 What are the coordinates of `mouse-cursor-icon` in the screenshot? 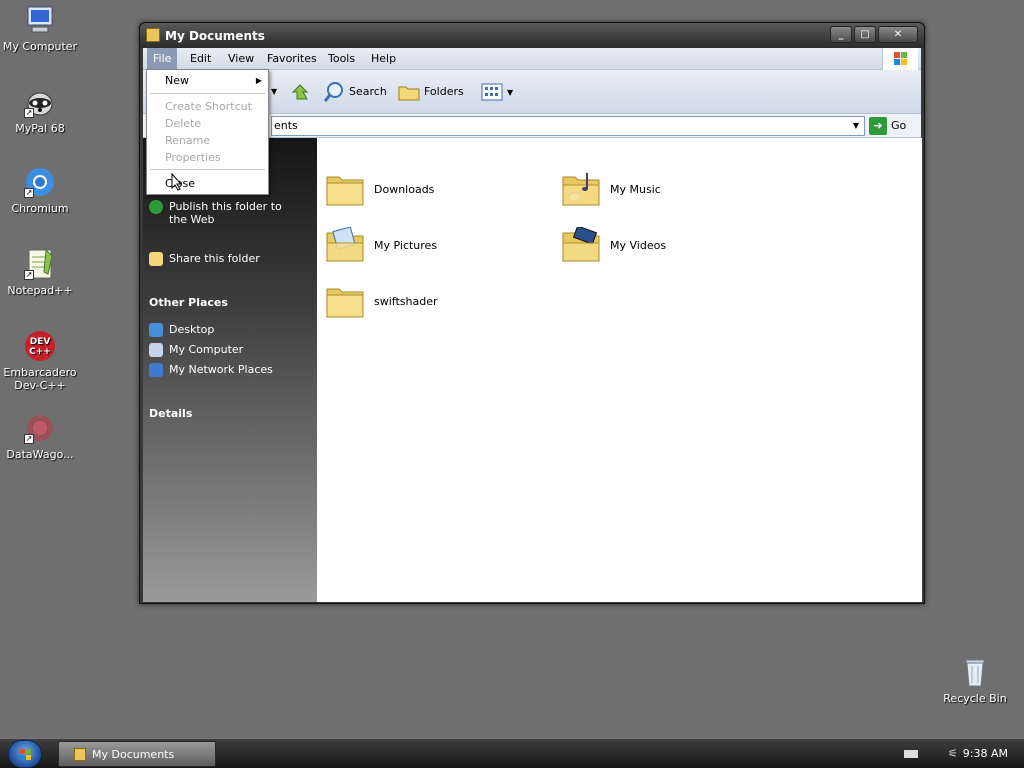 It's located at (177, 182).